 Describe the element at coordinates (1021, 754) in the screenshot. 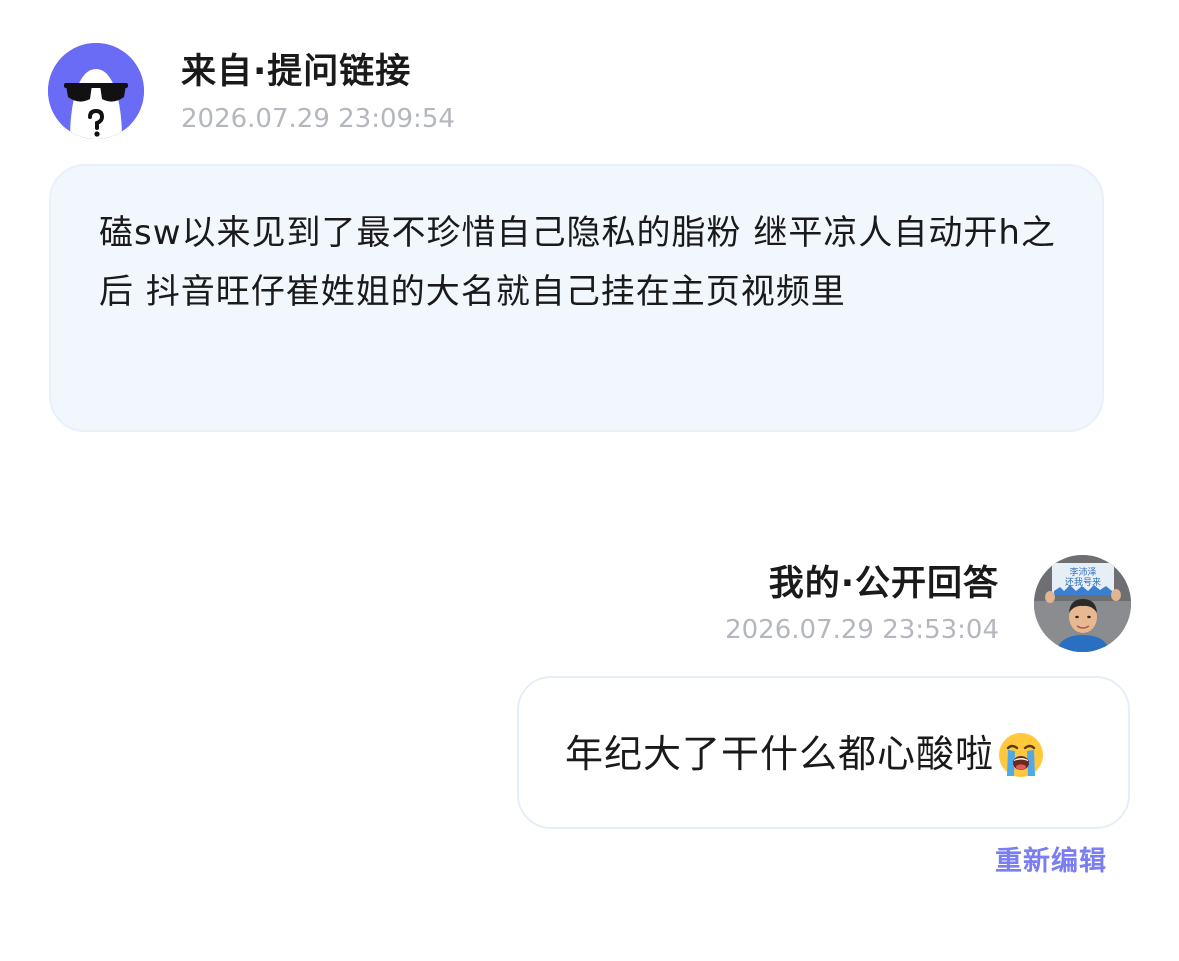

I see `loudly-crying-face-icon` at that location.